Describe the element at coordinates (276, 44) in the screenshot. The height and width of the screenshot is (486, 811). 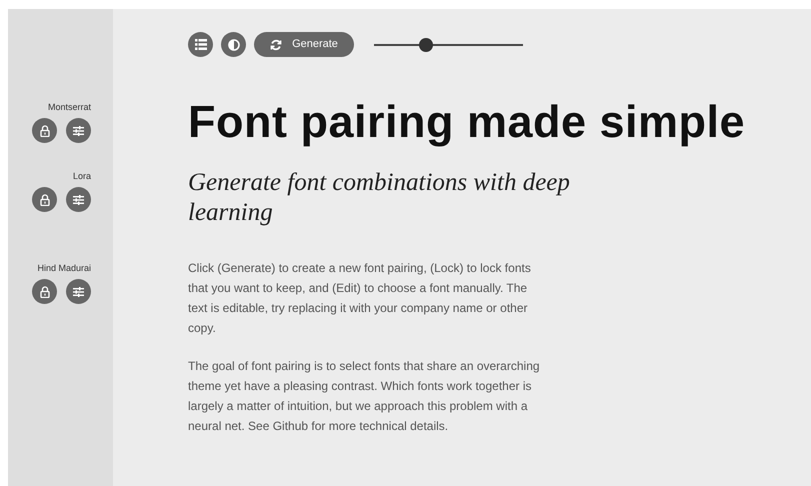
I see `refresh-icon` at that location.